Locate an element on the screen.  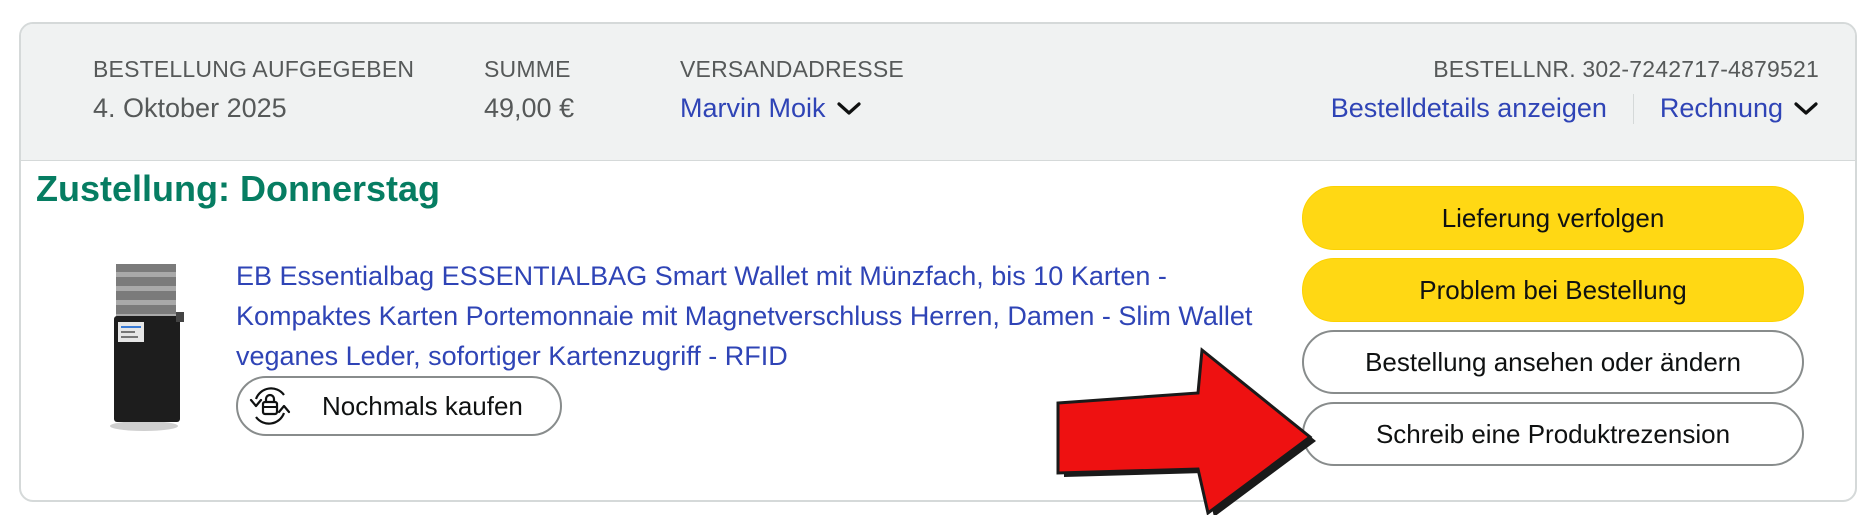
ship-to-name: Marvin Moik is located at coordinates (753, 108).